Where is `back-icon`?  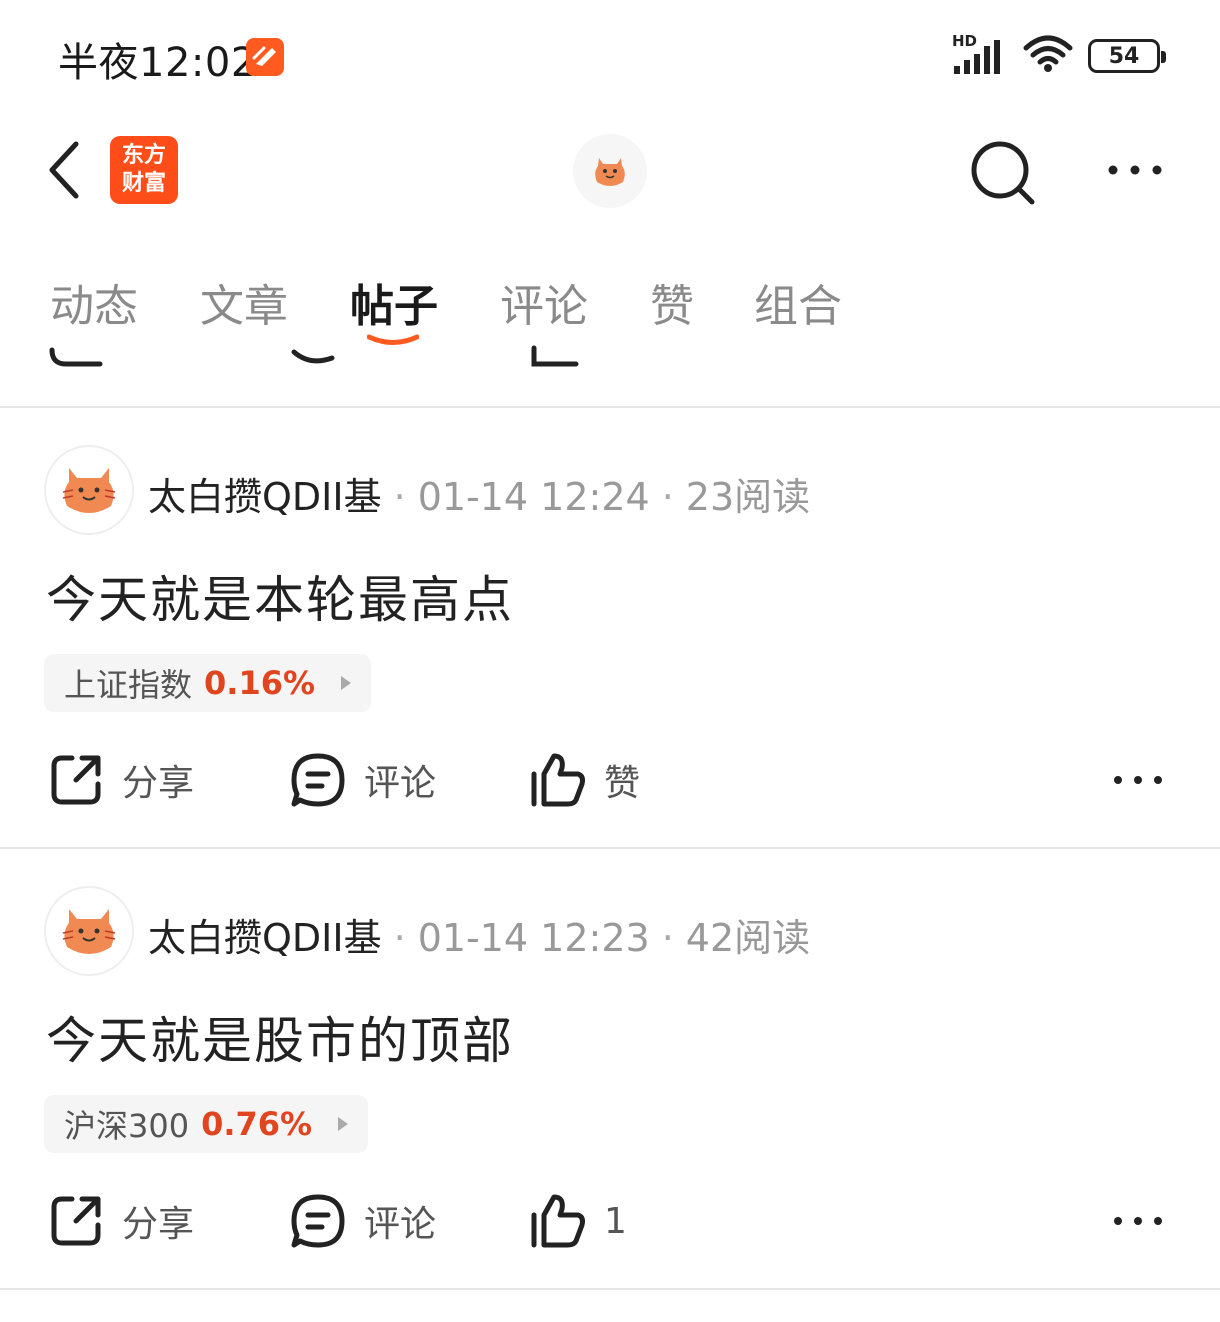 back-icon is located at coordinates (64, 170).